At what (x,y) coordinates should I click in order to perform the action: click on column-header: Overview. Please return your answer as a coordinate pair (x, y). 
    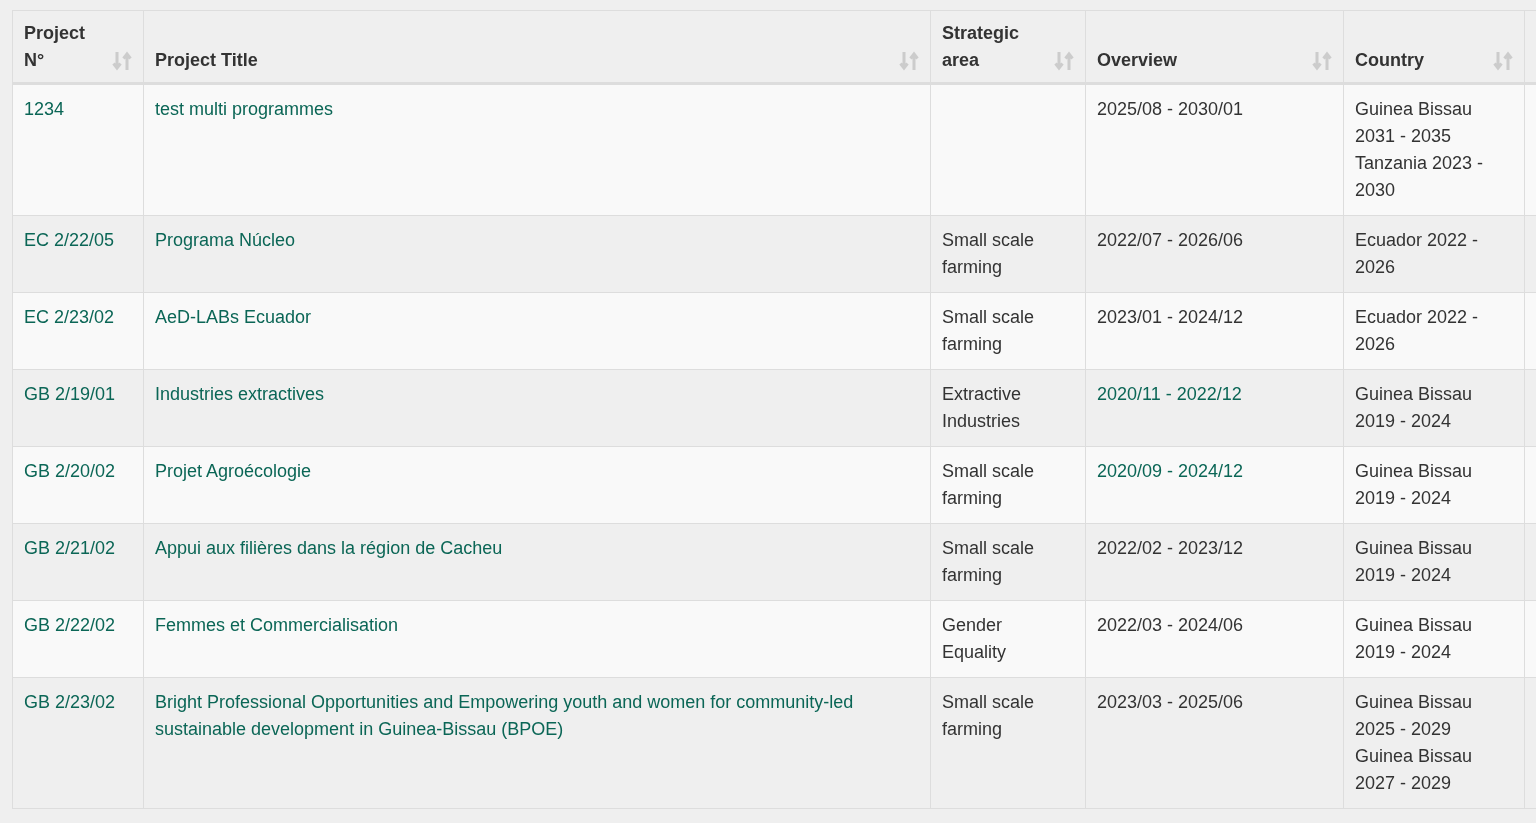
    Looking at the image, I should click on (1214, 47).